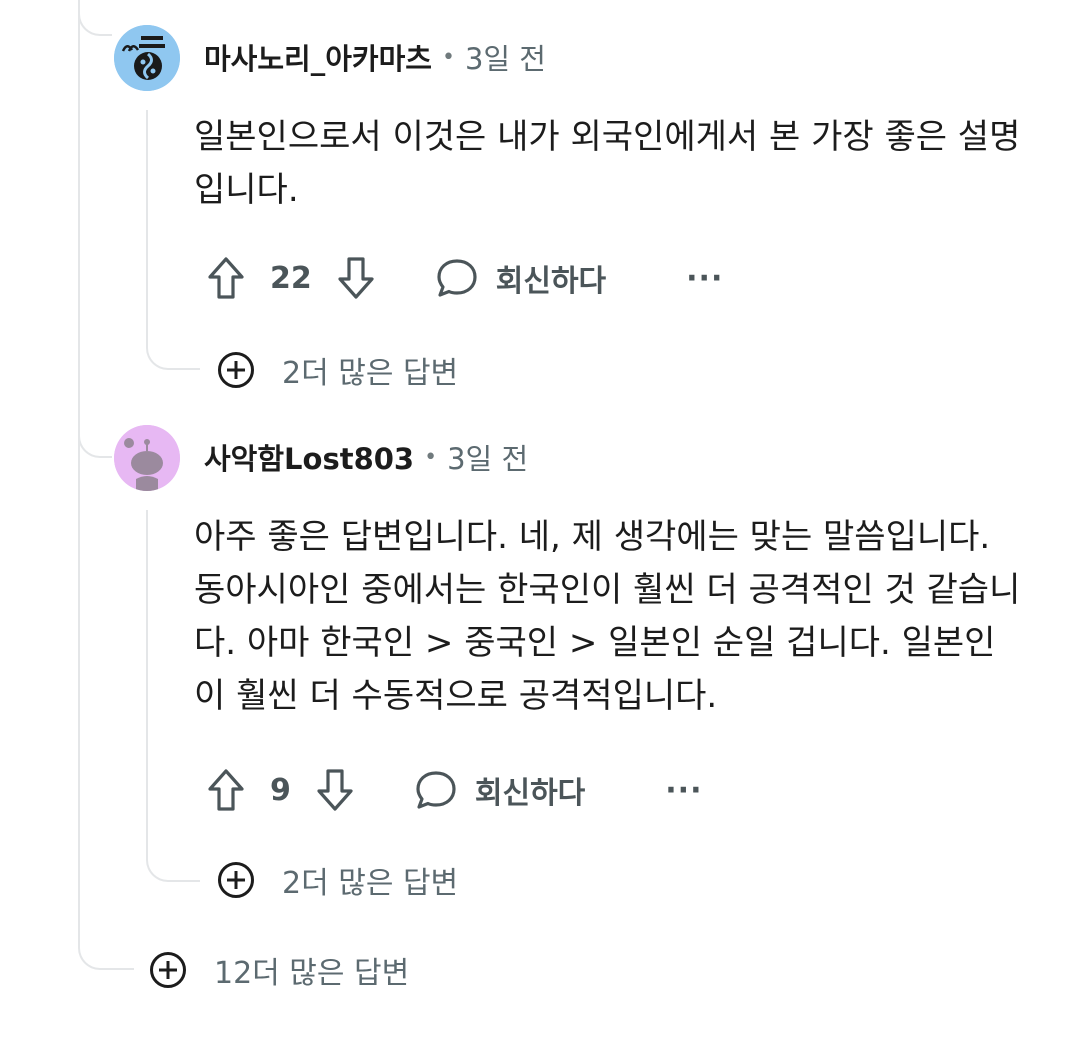 The height and width of the screenshot is (1049, 1080). Describe the element at coordinates (312, 973) in the screenshot. I see `thread-more-replies-label: 12더 많은 답변` at that location.